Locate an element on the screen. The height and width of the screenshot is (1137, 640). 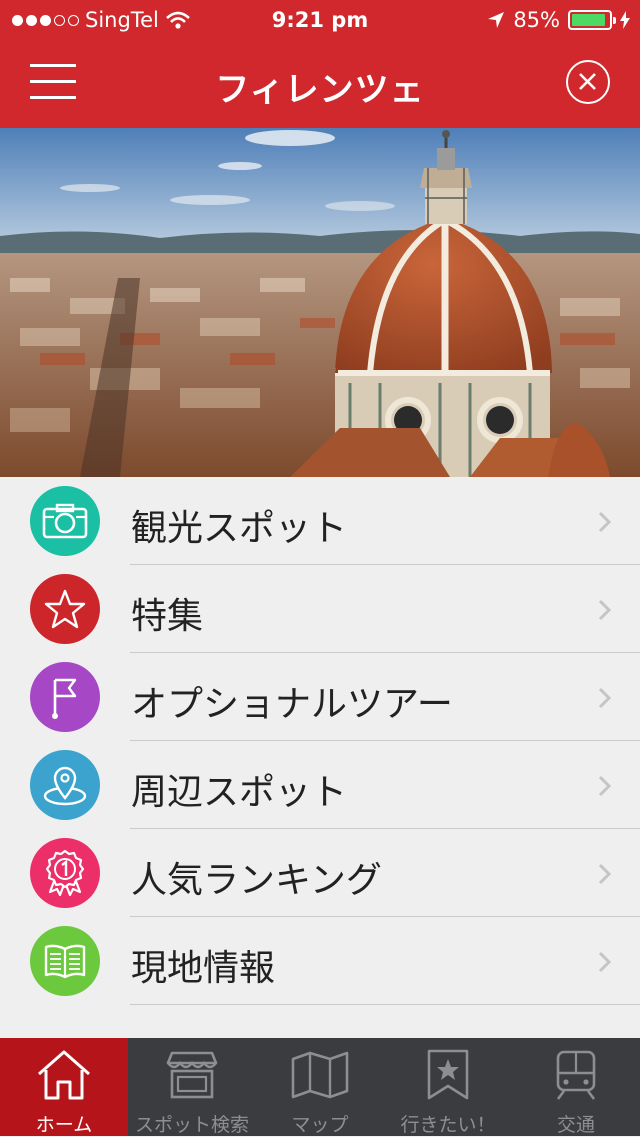
menu-item-optional-tours: オプショナルツアー is located at coordinates (320, 697).